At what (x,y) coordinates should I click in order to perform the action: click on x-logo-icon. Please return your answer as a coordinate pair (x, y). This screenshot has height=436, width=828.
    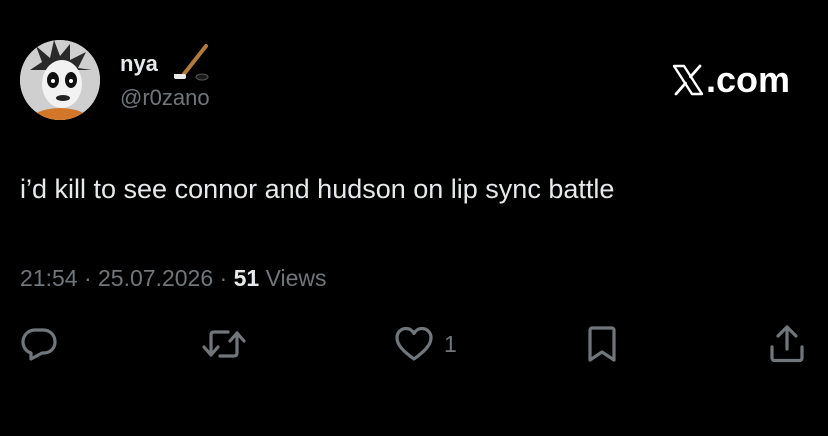
    Looking at the image, I should click on (688, 80).